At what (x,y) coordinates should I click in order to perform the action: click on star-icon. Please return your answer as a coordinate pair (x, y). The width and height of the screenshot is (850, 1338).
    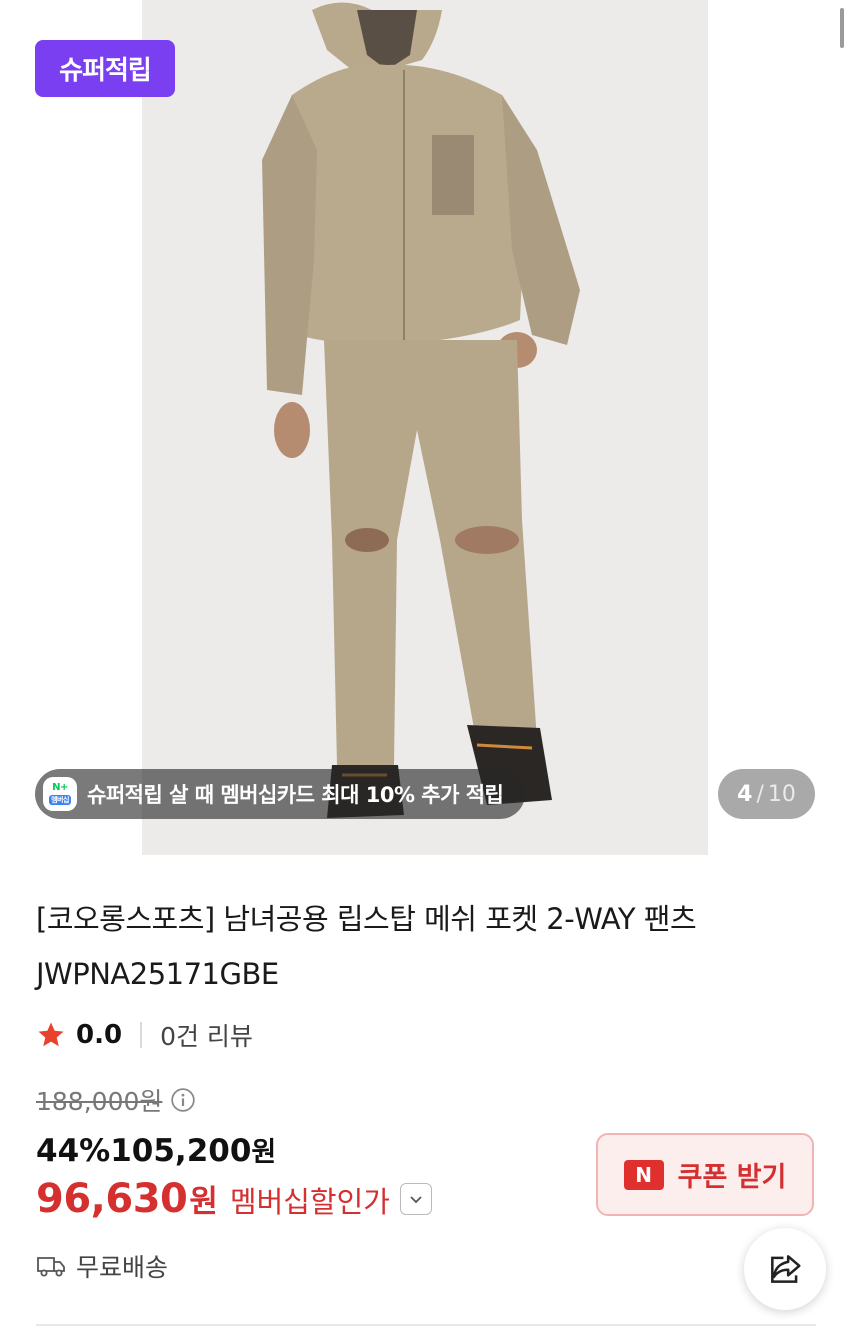
    Looking at the image, I should click on (51, 1034).